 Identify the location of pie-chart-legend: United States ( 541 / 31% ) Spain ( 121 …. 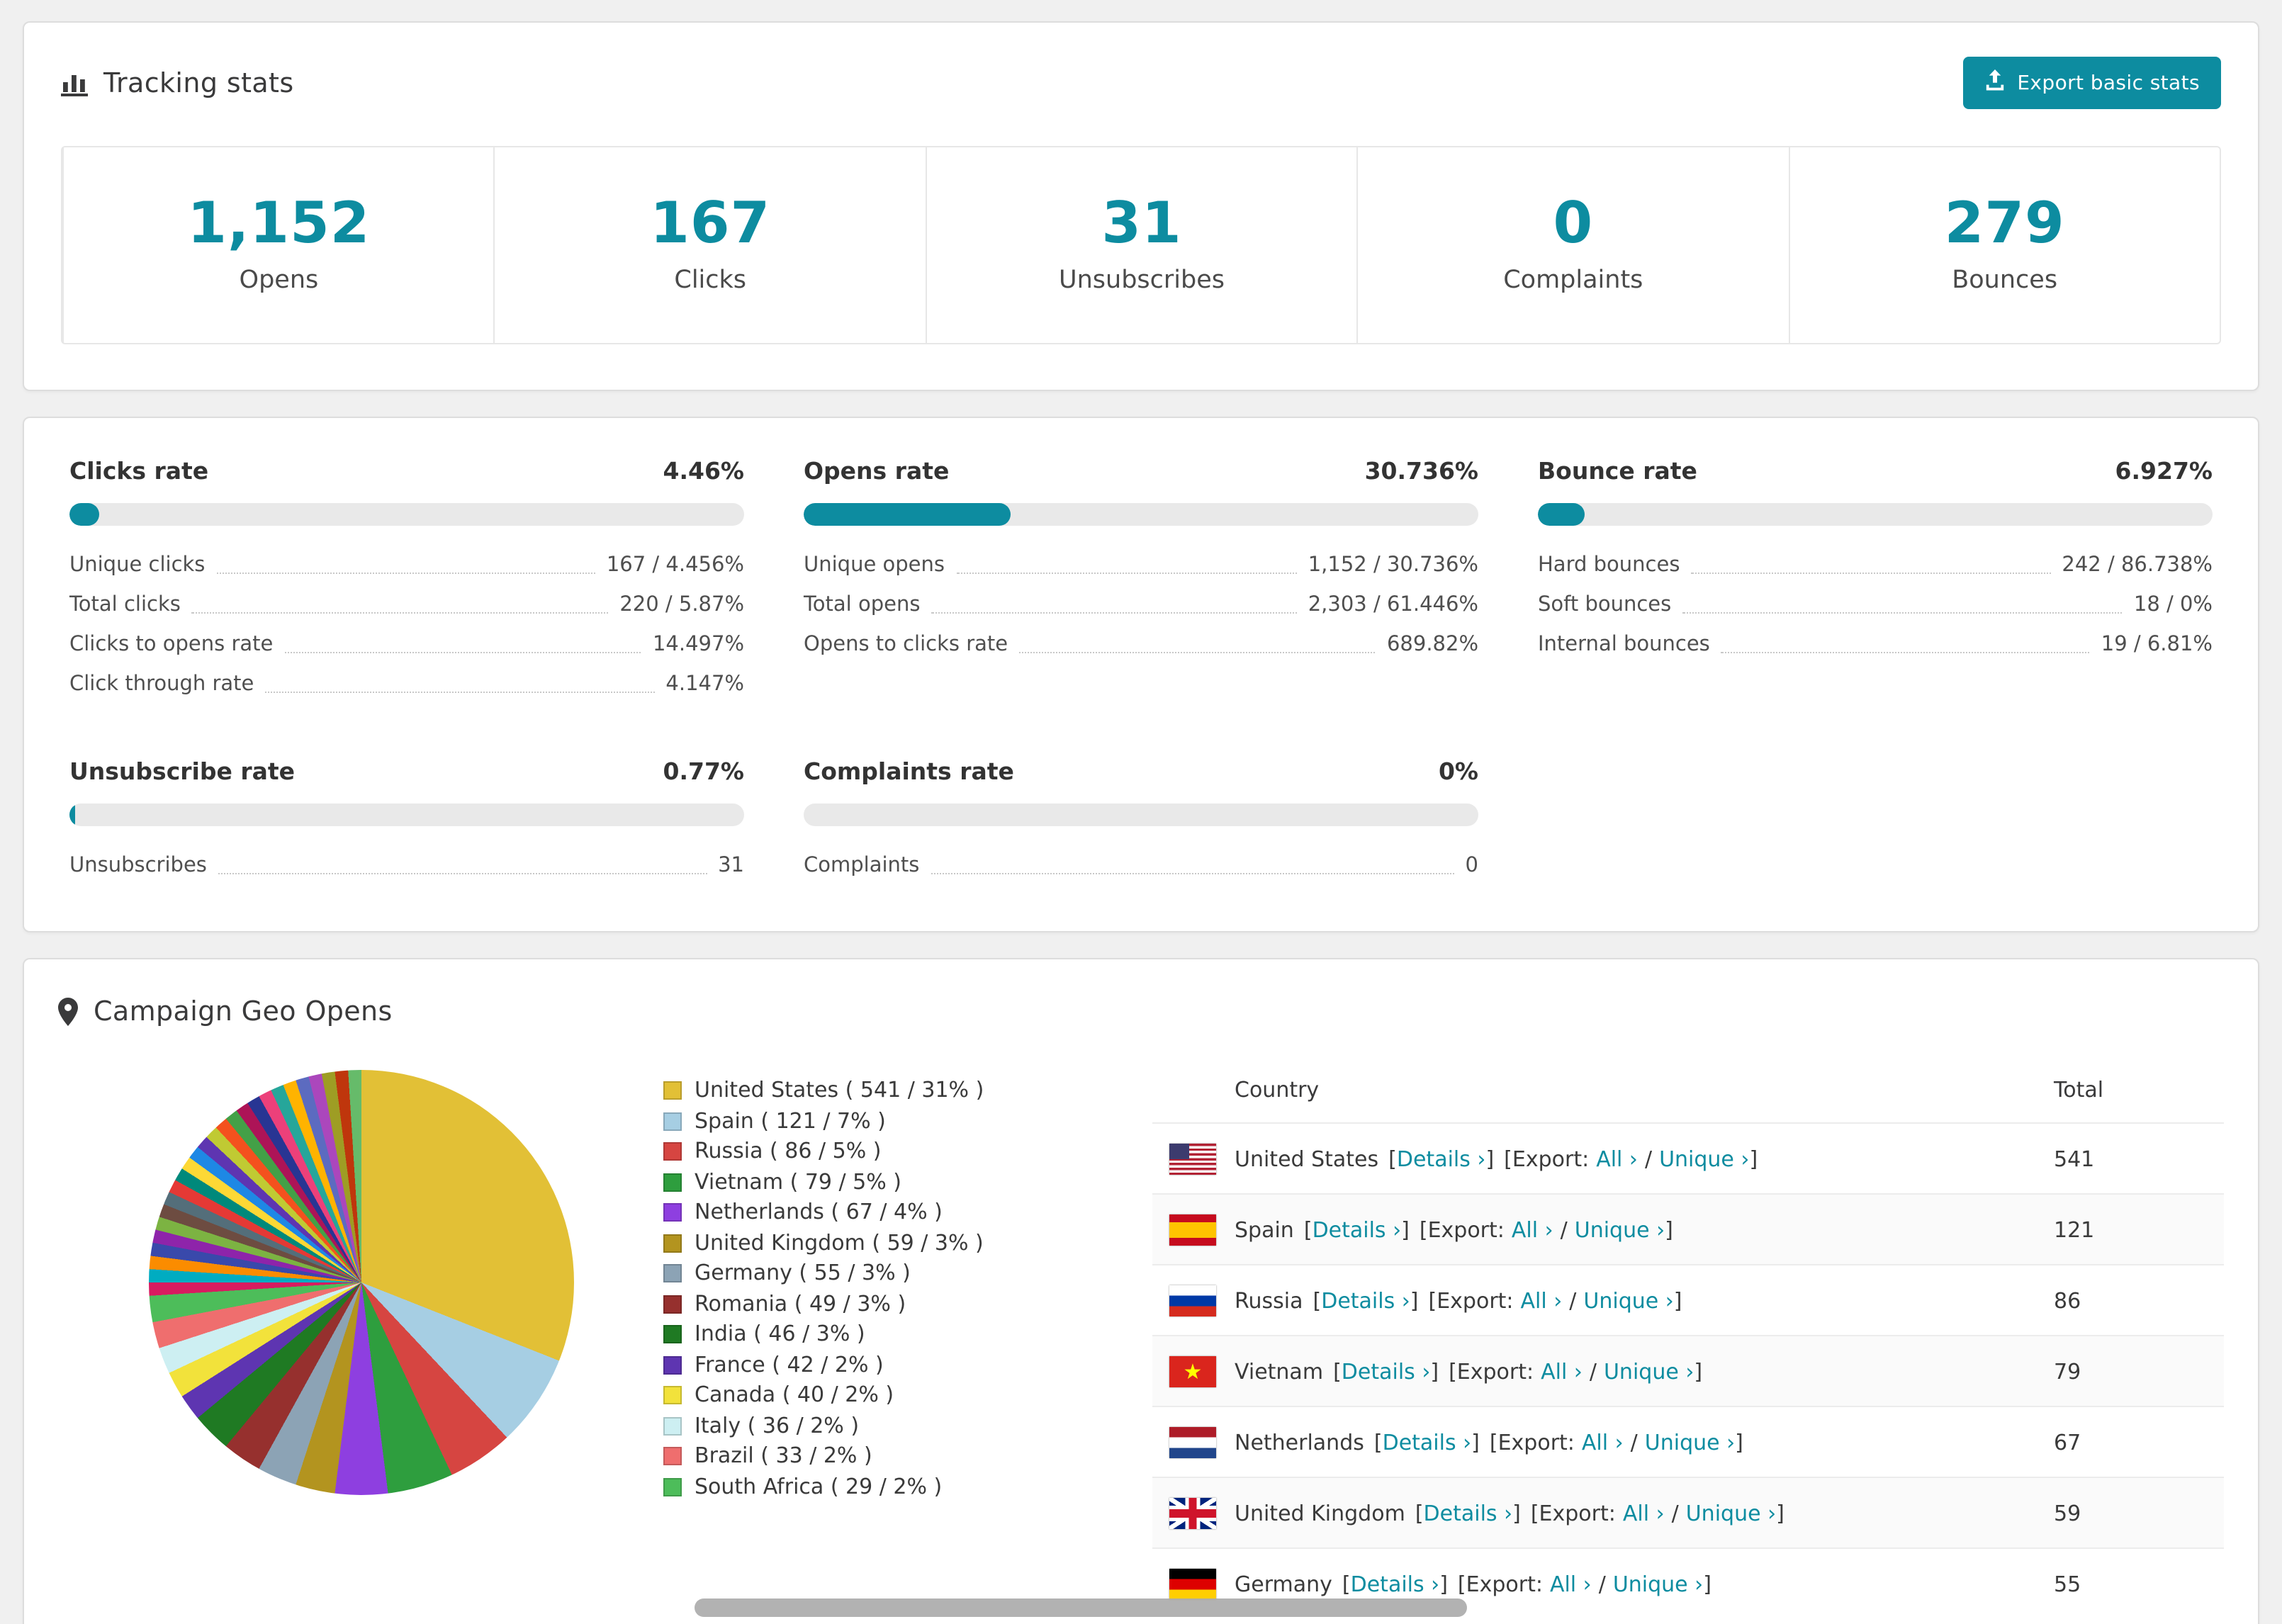
(908, 1339).